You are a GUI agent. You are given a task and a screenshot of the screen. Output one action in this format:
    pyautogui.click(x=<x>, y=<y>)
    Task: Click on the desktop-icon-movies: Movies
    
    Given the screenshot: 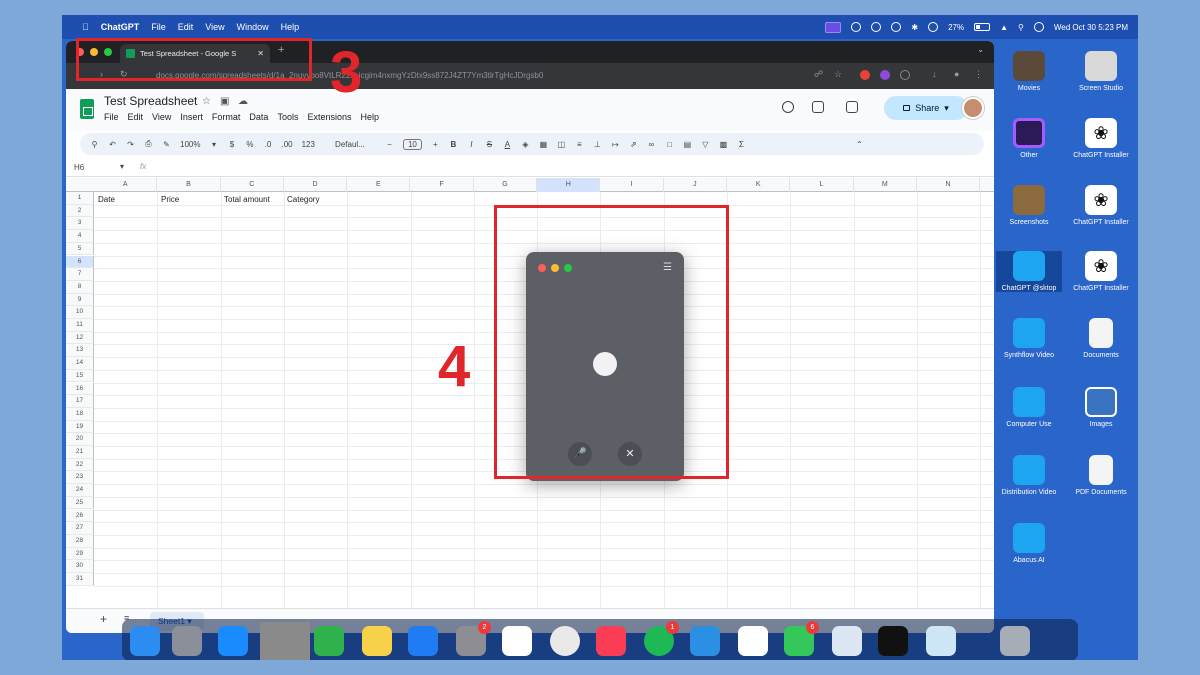 What is the action you would take?
    pyautogui.click(x=1029, y=71)
    